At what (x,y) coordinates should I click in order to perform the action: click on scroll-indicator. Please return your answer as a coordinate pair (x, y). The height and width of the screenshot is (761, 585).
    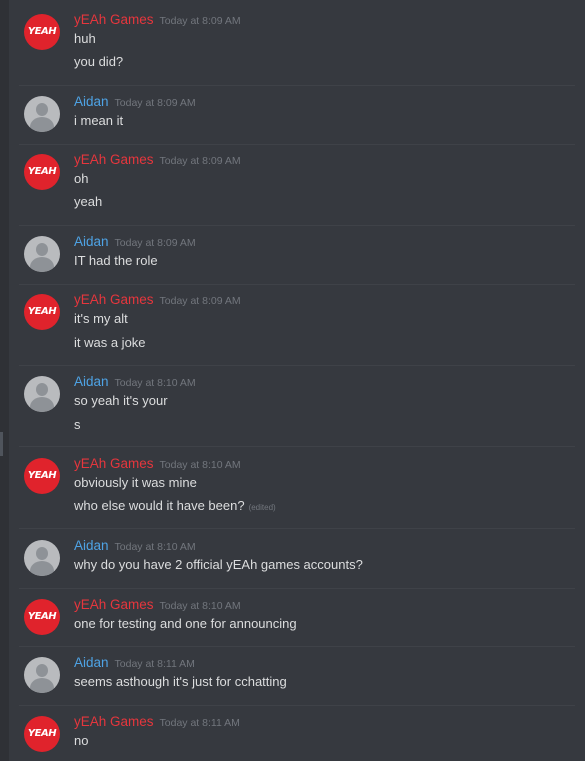
    Looking at the image, I should click on (1, 444).